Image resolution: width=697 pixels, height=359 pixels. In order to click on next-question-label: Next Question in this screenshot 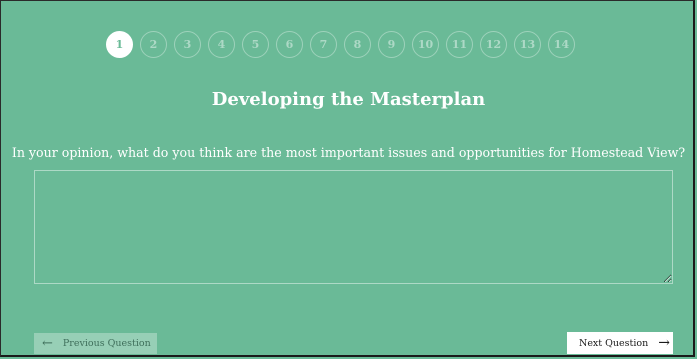, I will do `click(614, 343)`.